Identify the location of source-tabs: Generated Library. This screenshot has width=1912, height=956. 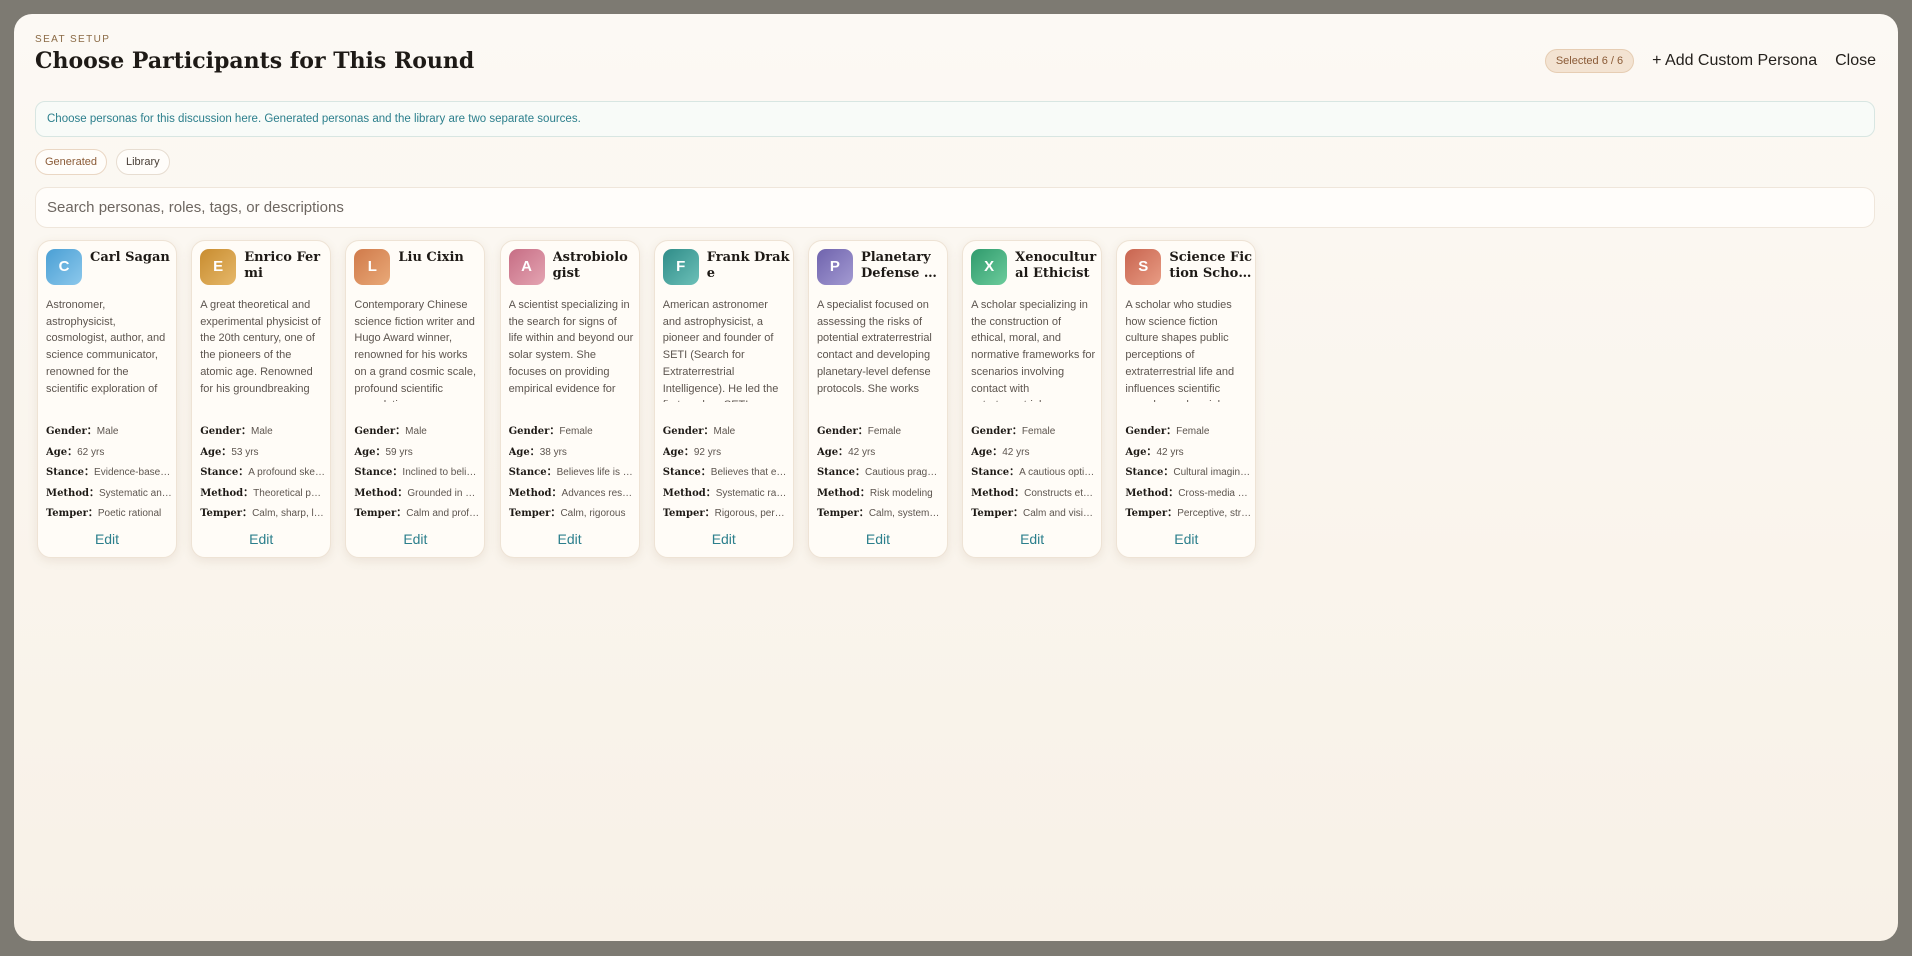
(107, 162).